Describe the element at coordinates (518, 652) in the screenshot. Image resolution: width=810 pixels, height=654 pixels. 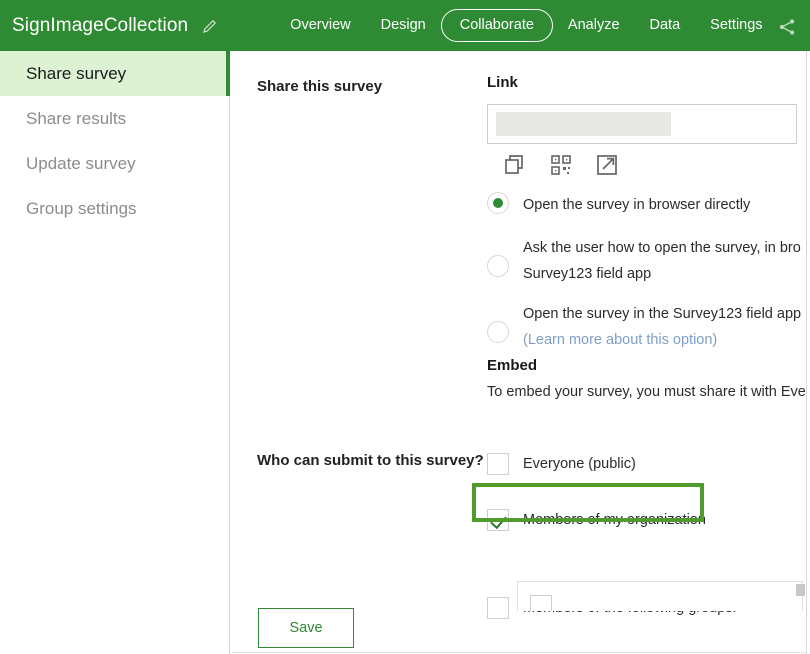
I see `bottom-divider` at that location.